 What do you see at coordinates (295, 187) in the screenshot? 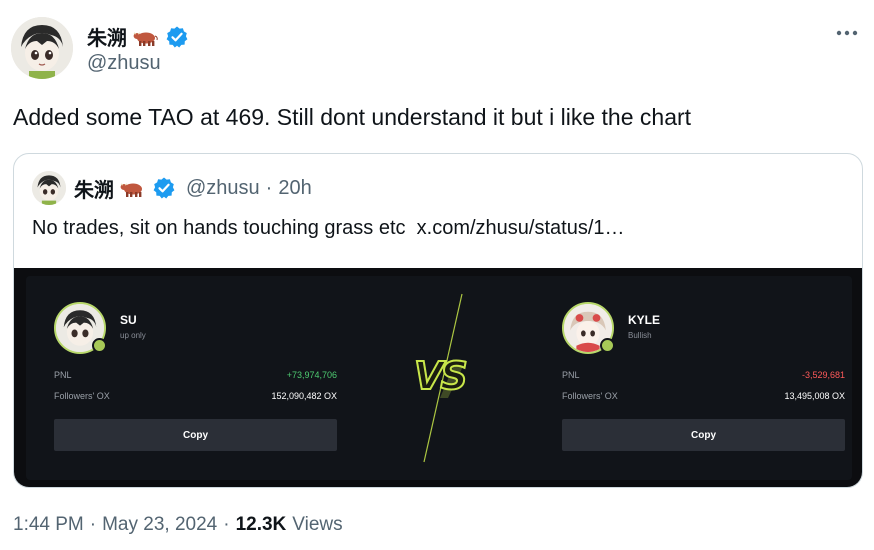
I see `quoted-timestamp: 20h` at bounding box center [295, 187].